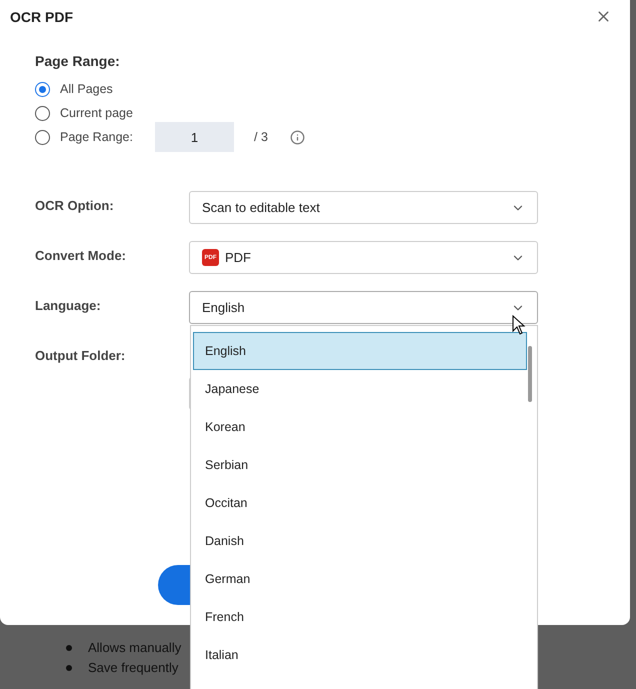  I want to click on menu-item: Japanese, so click(360, 389).